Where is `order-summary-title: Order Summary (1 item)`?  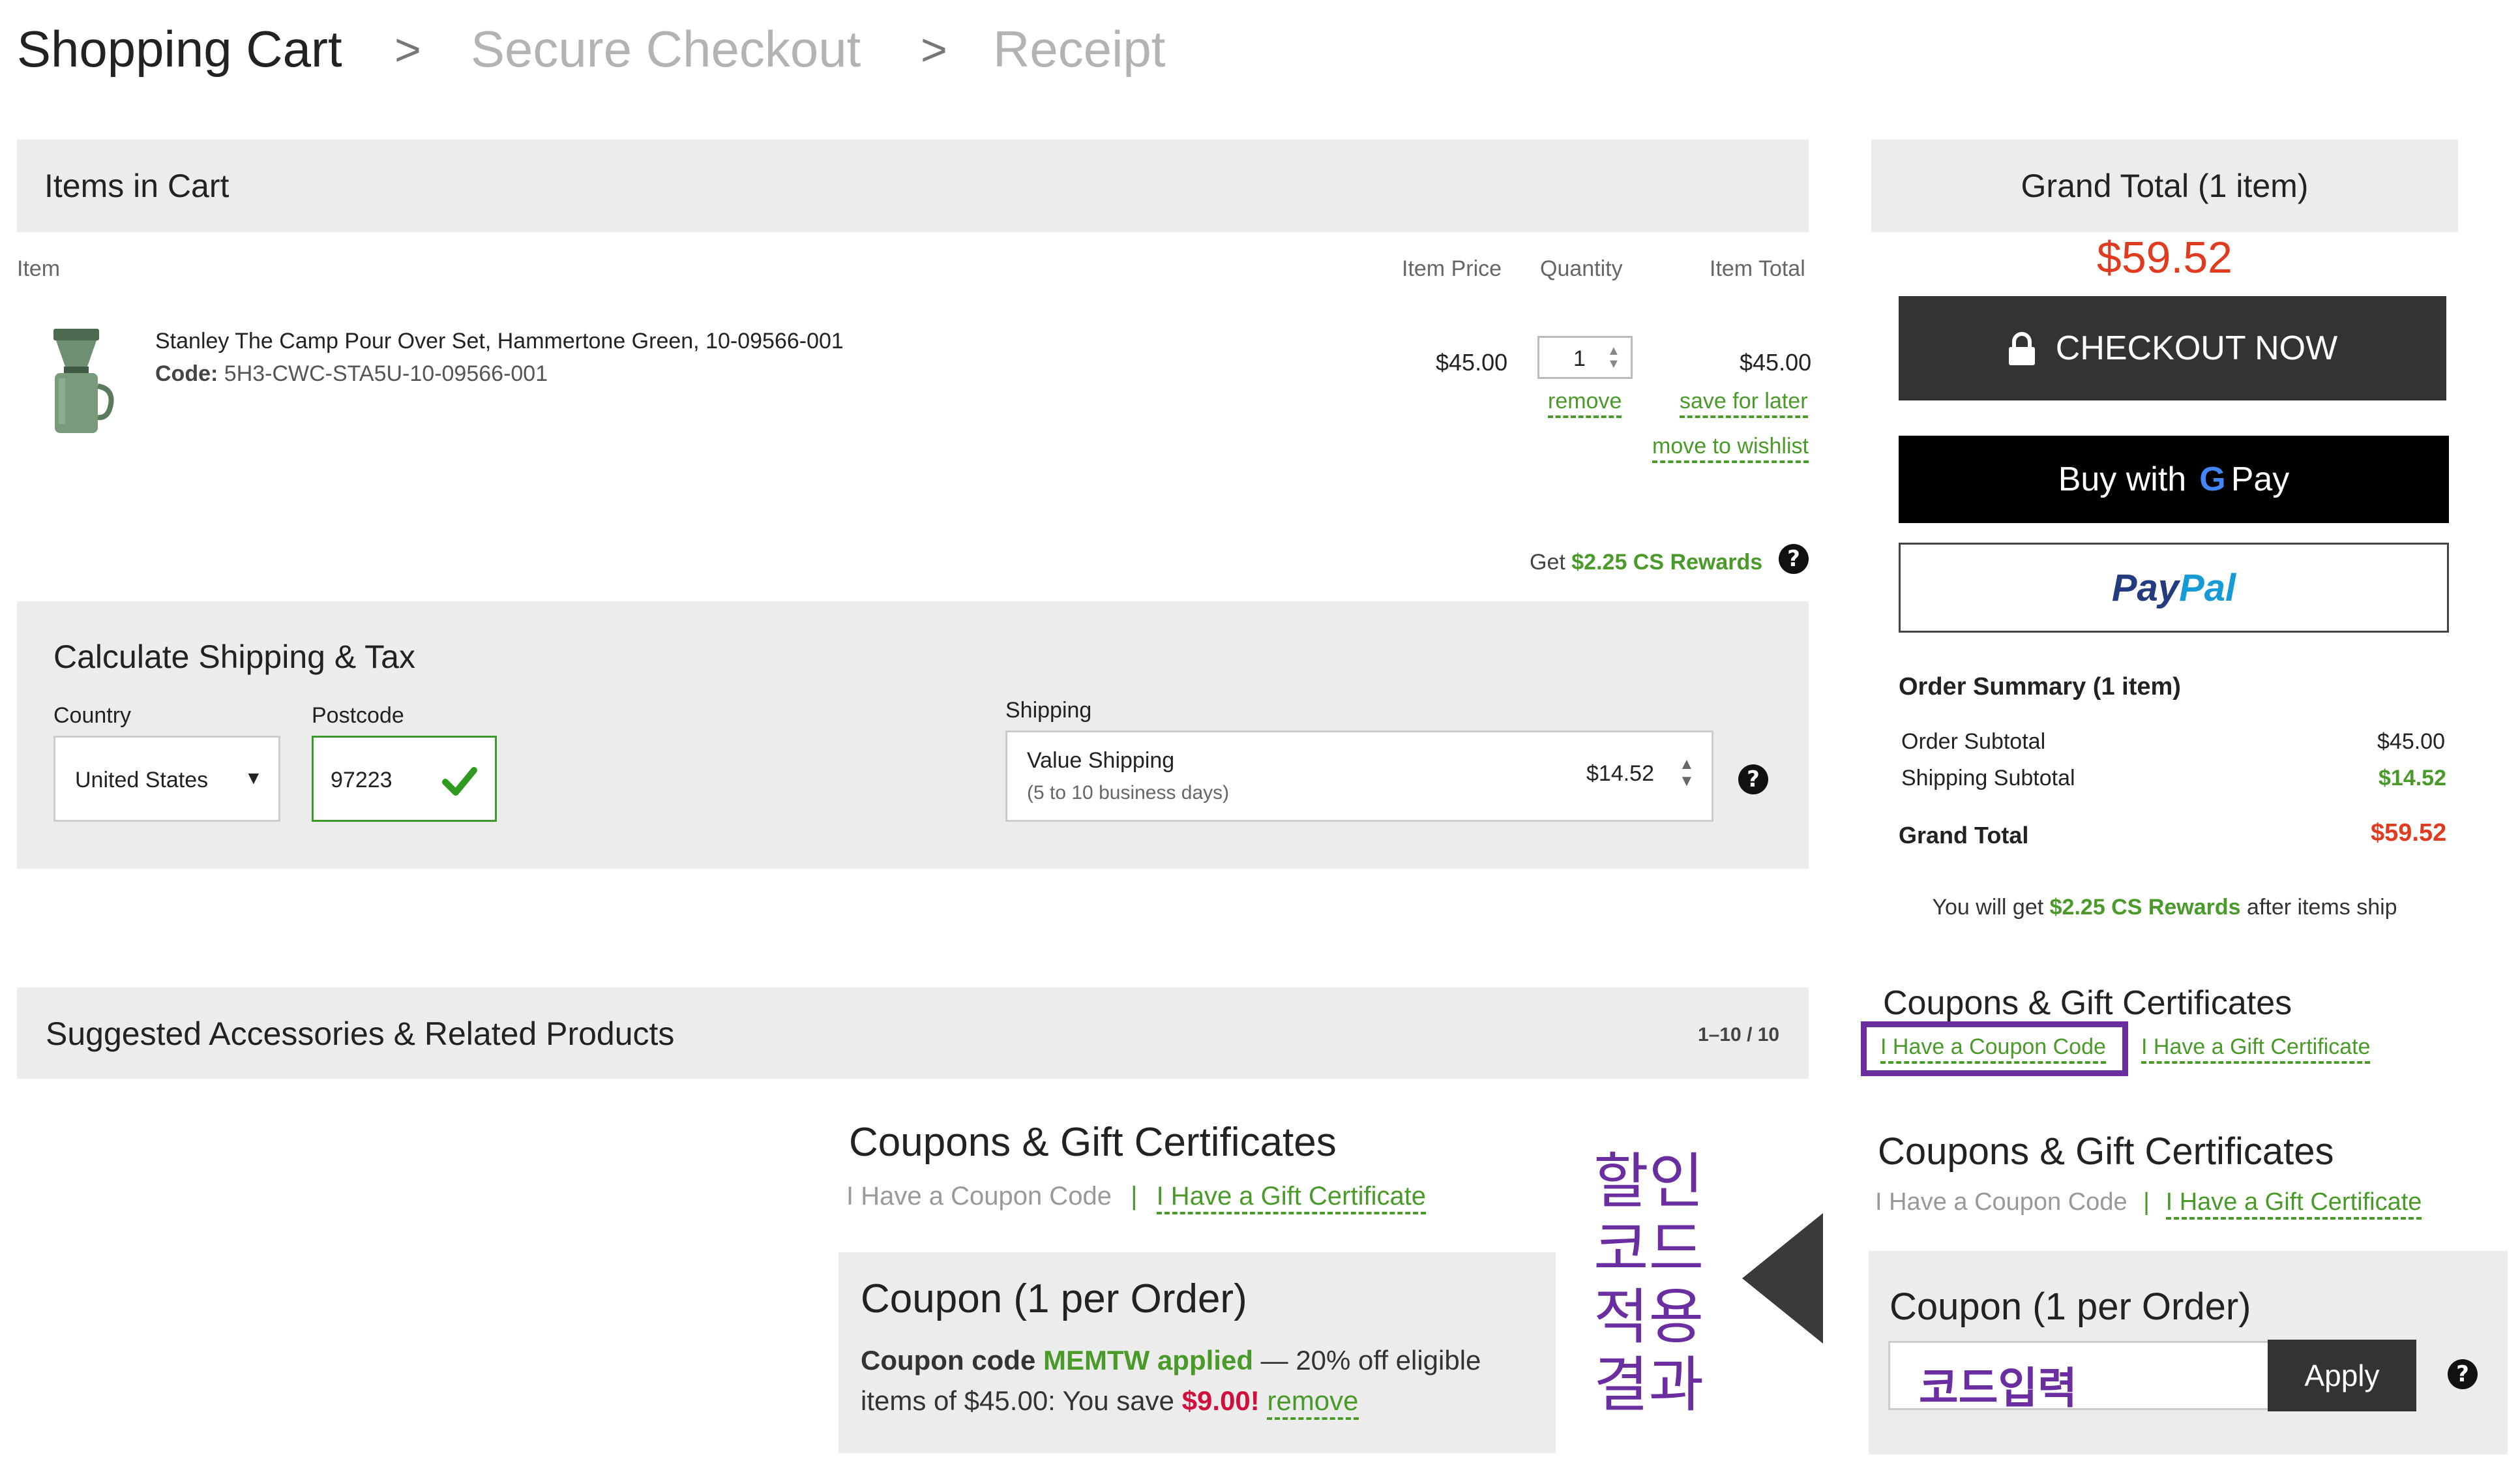
order-summary-title: Order Summary (1 item) is located at coordinates (2040, 687).